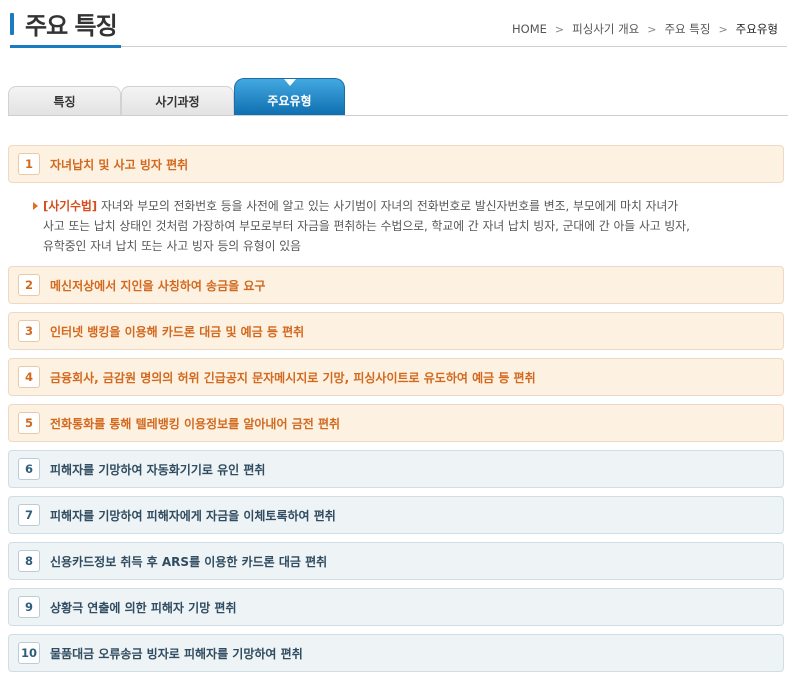  Describe the element at coordinates (396, 653) in the screenshot. I see `list-item: 10 물품대금 오류송금 빙자로 피해자를 기망하여 편취` at that location.